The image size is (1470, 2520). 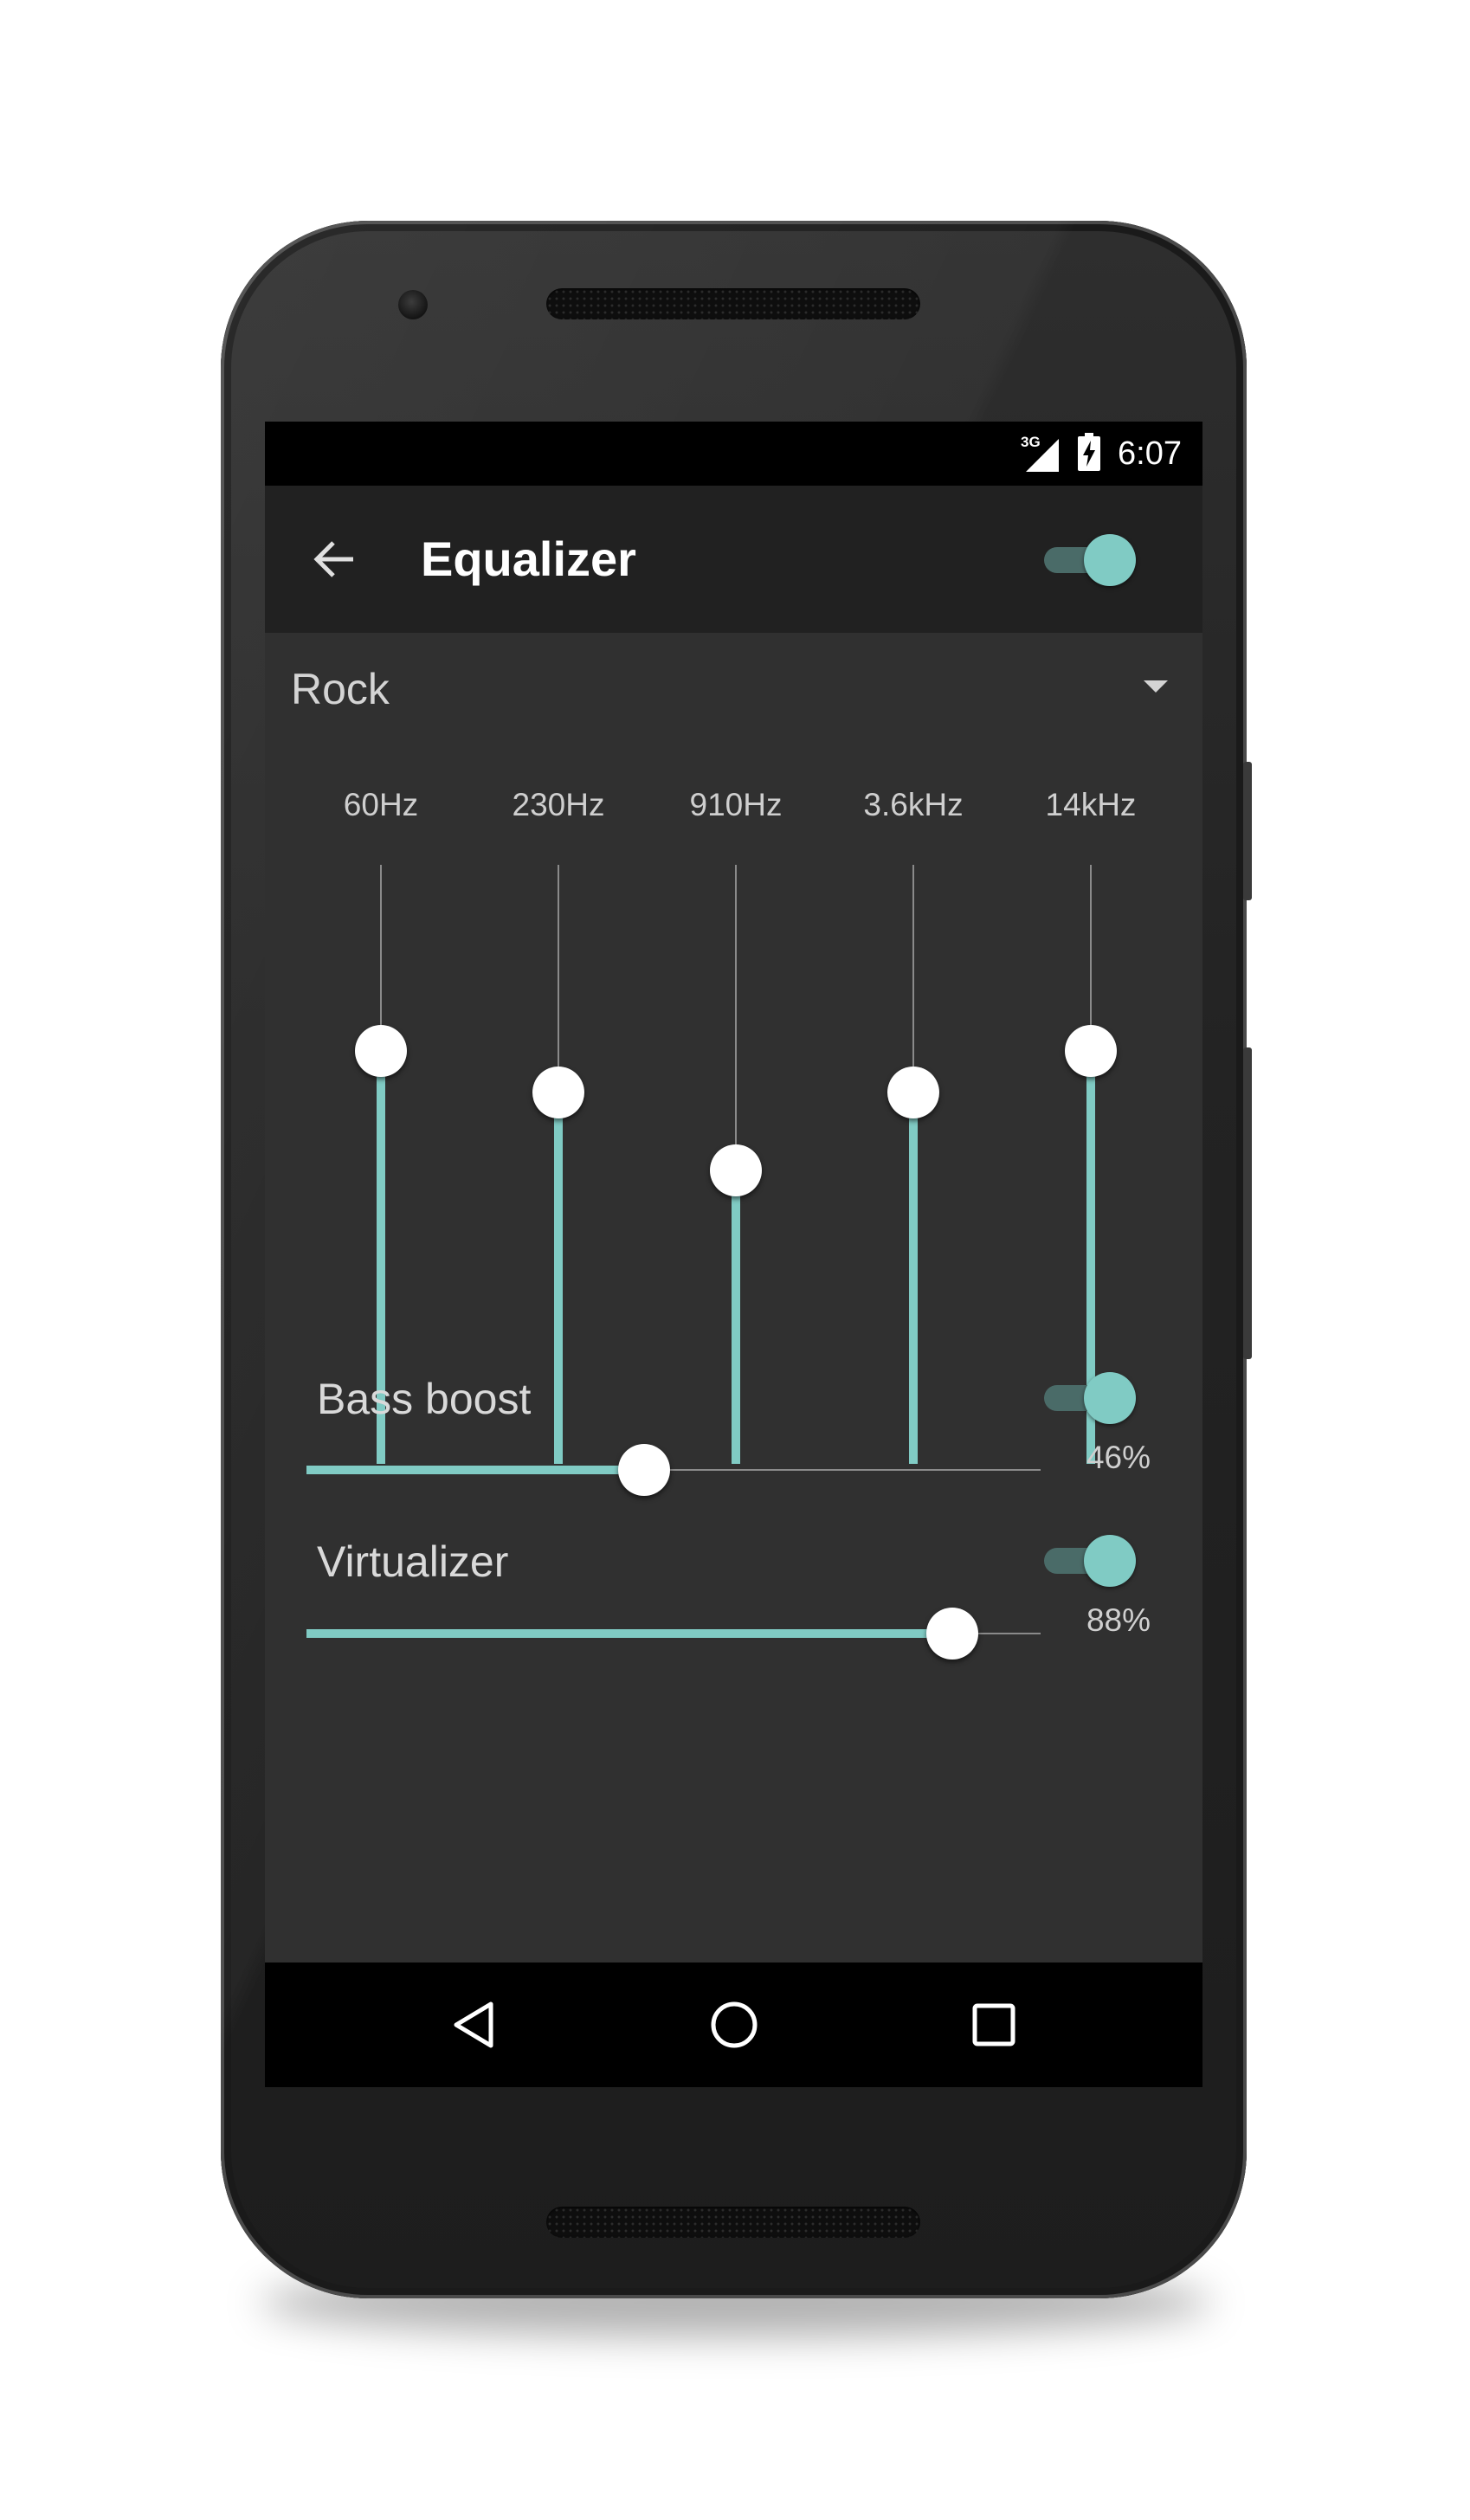 I want to click on status-time: 6:07, so click(x=1150, y=453).